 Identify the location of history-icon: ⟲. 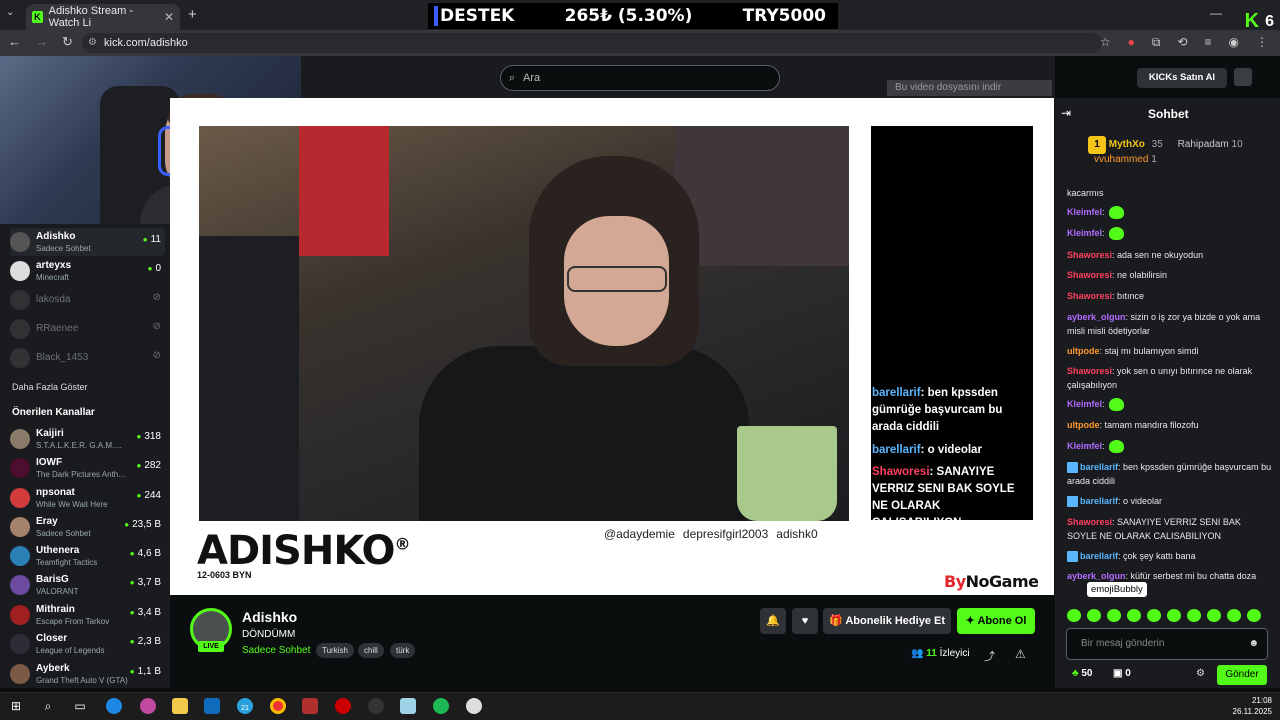
(1182, 42).